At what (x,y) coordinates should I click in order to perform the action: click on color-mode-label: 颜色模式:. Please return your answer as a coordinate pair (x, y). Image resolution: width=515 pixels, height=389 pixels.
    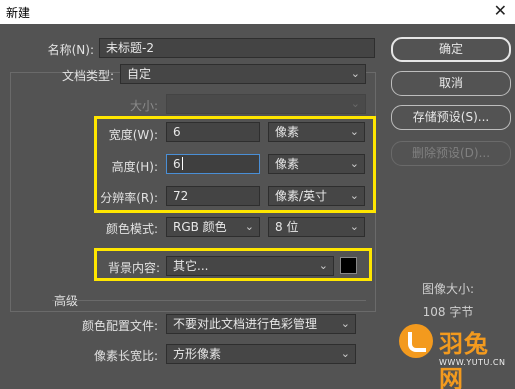
    Looking at the image, I should click on (131, 229).